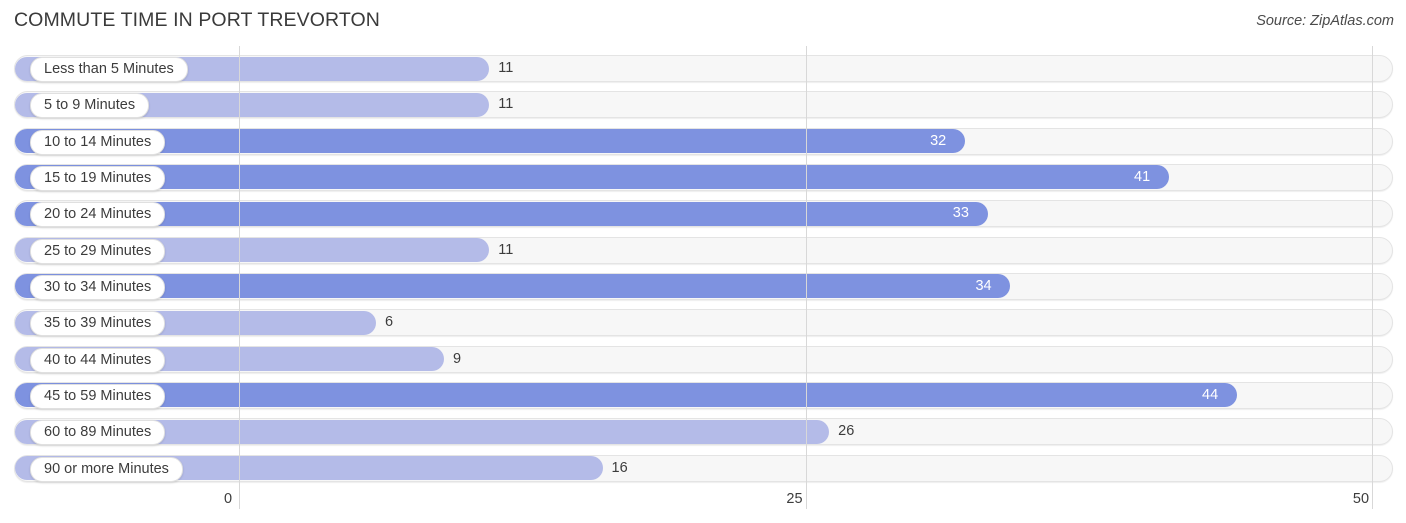 The width and height of the screenshot is (1406, 523). I want to click on bar-category-label: 30 to 34 Minutes, so click(98, 287).